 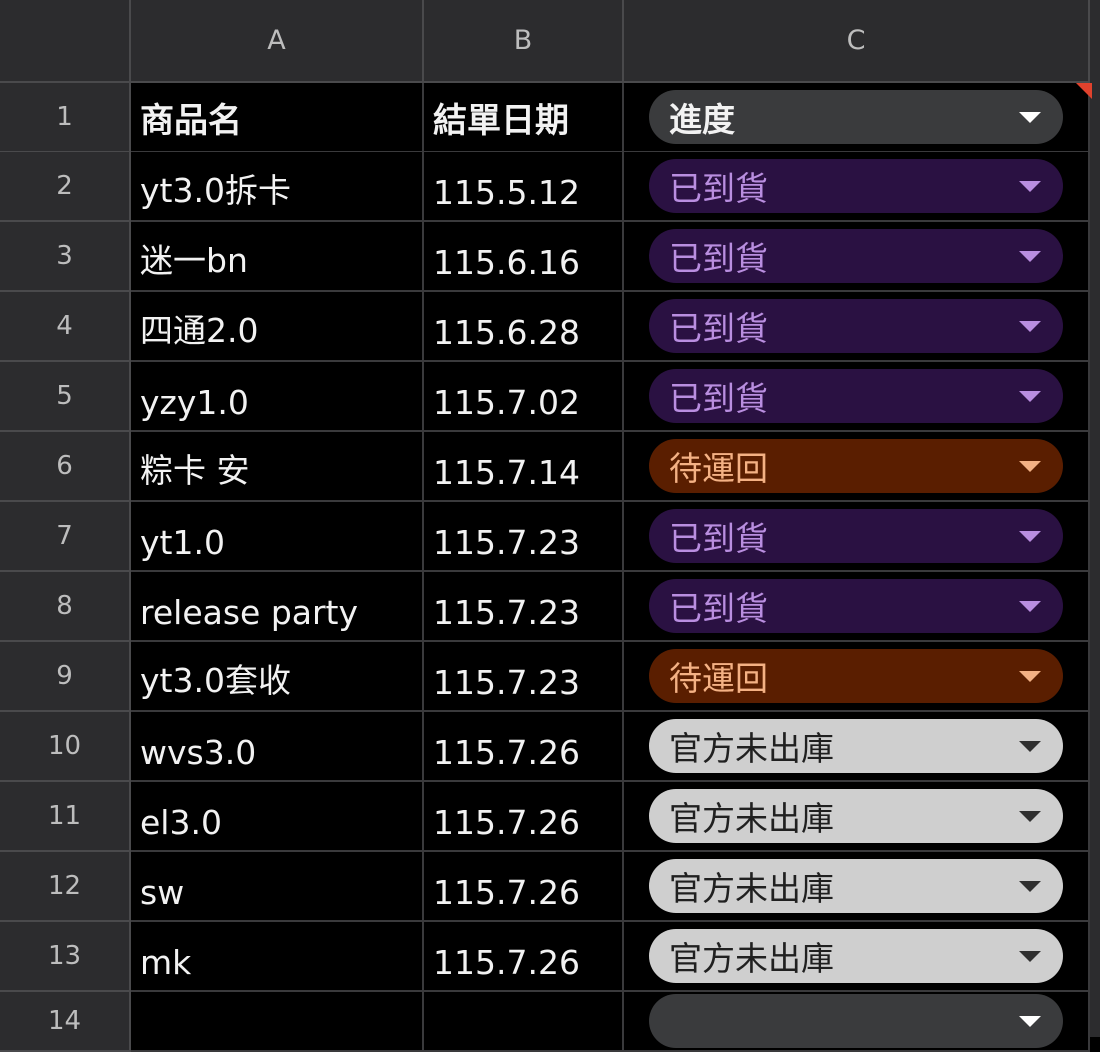 What do you see at coordinates (65, 397) in the screenshot?
I see `row-header: 5` at bounding box center [65, 397].